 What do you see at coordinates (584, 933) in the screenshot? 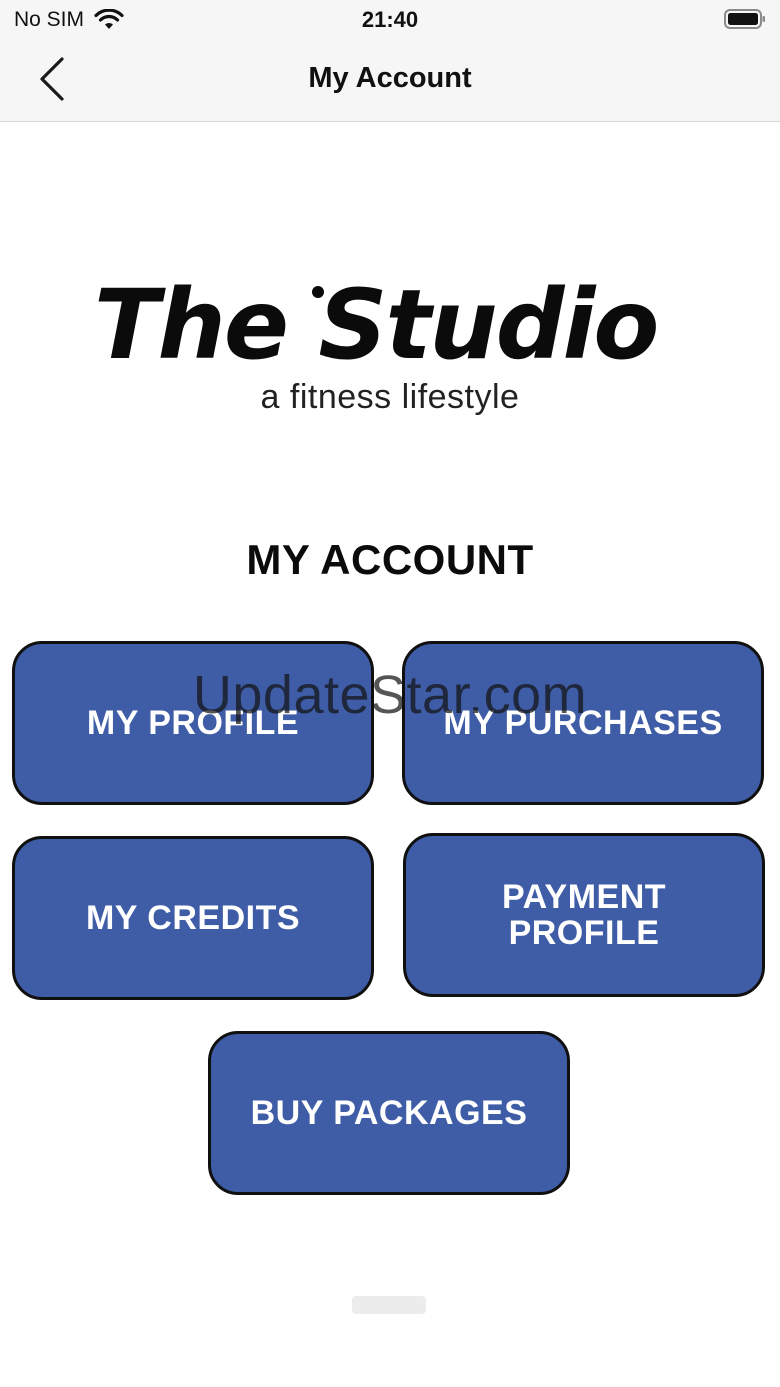
I see `payment-profile-label-line2: PROFILE` at bounding box center [584, 933].